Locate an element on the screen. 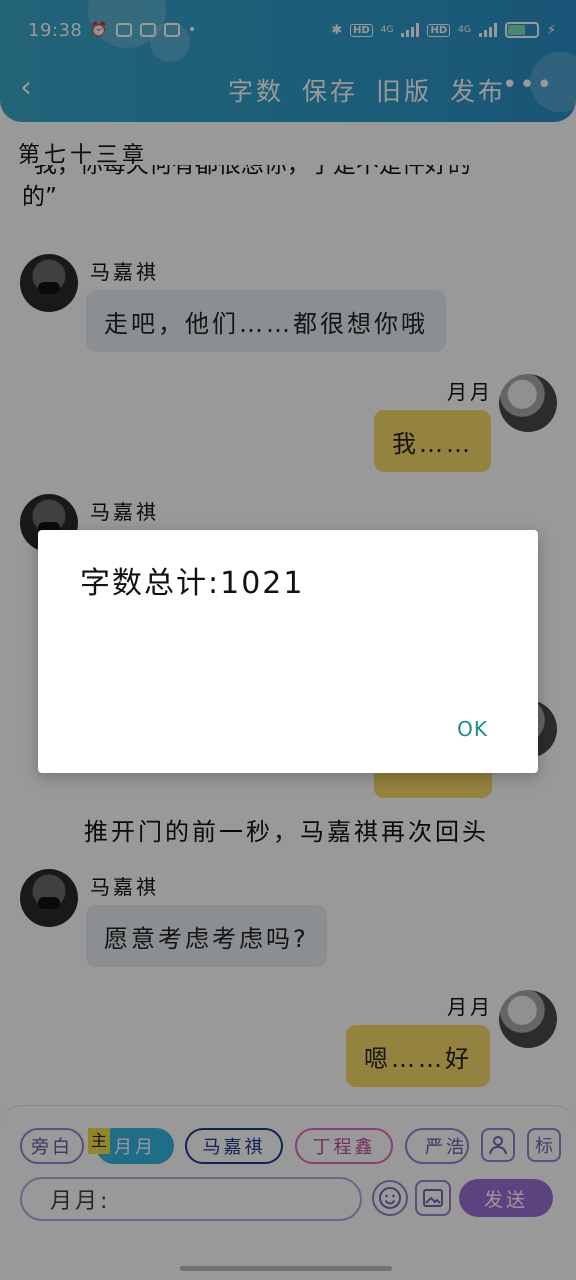 Image resolution: width=576 pixels, height=1280 pixels. dialog-message: 字数总计:1021 is located at coordinates (192, 583).